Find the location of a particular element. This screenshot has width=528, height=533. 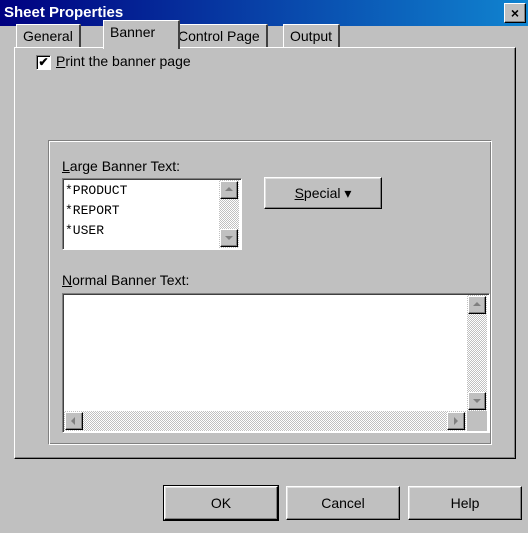

label-text: rint the banner page is located at coordinates (128, 61).